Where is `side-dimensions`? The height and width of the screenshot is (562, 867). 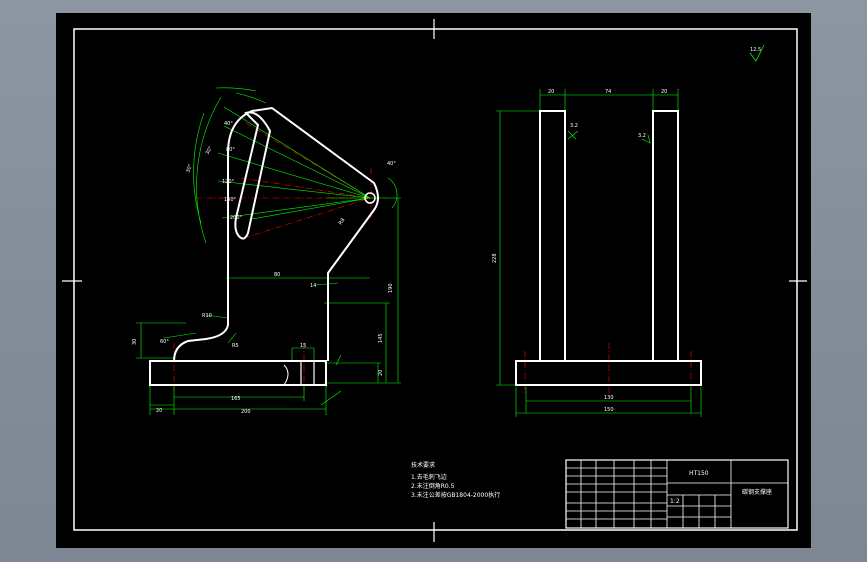
side-dimensions is located at coordinates (599, 253).